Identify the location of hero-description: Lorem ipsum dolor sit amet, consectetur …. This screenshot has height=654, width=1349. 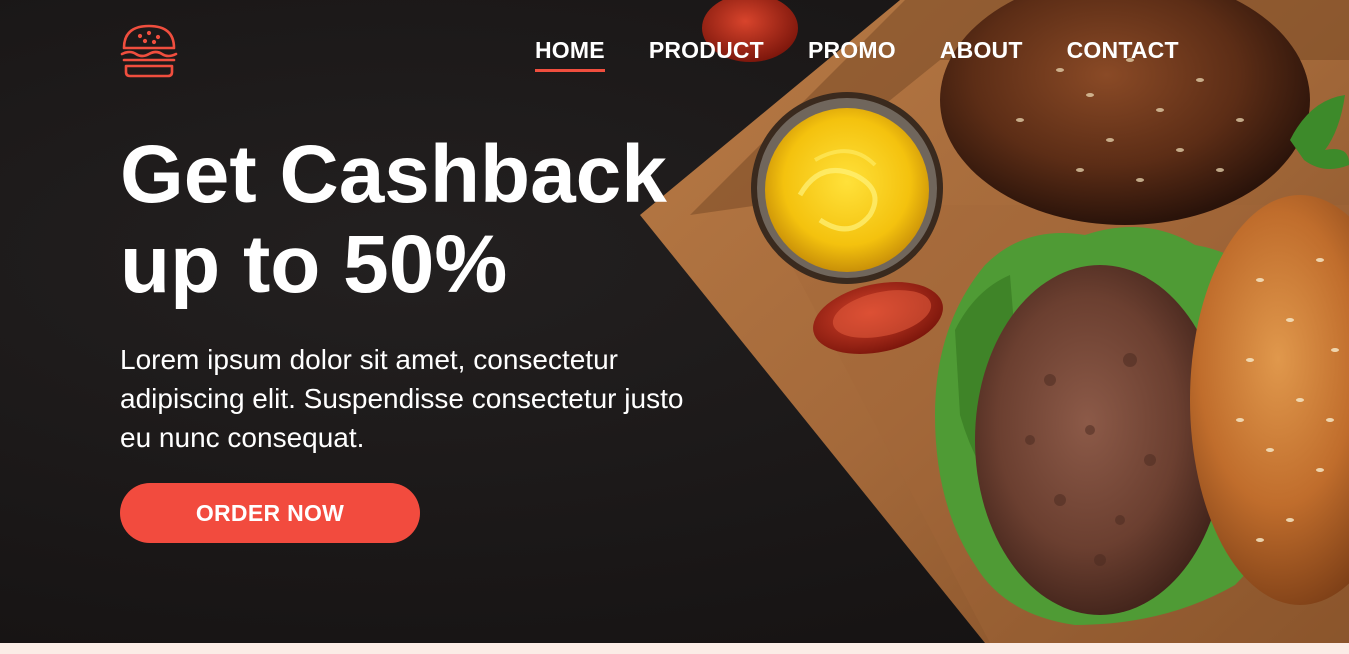
(402, 398).